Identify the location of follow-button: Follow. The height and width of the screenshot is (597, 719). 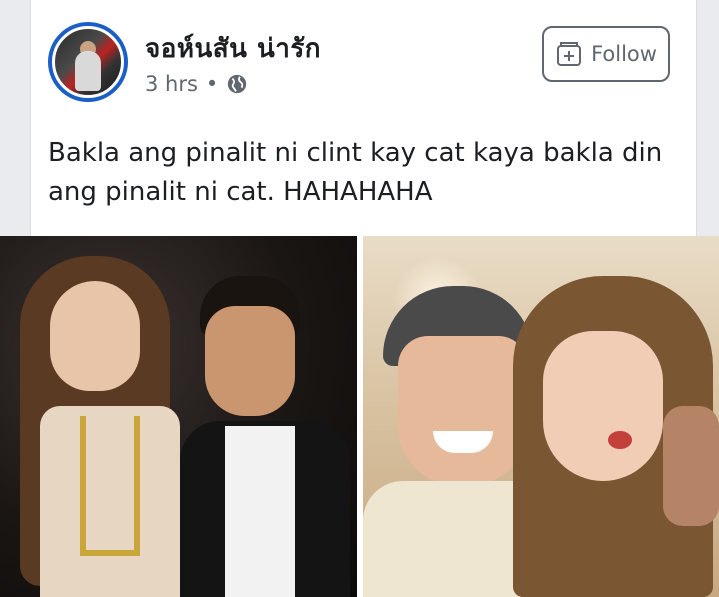
(606, 54).